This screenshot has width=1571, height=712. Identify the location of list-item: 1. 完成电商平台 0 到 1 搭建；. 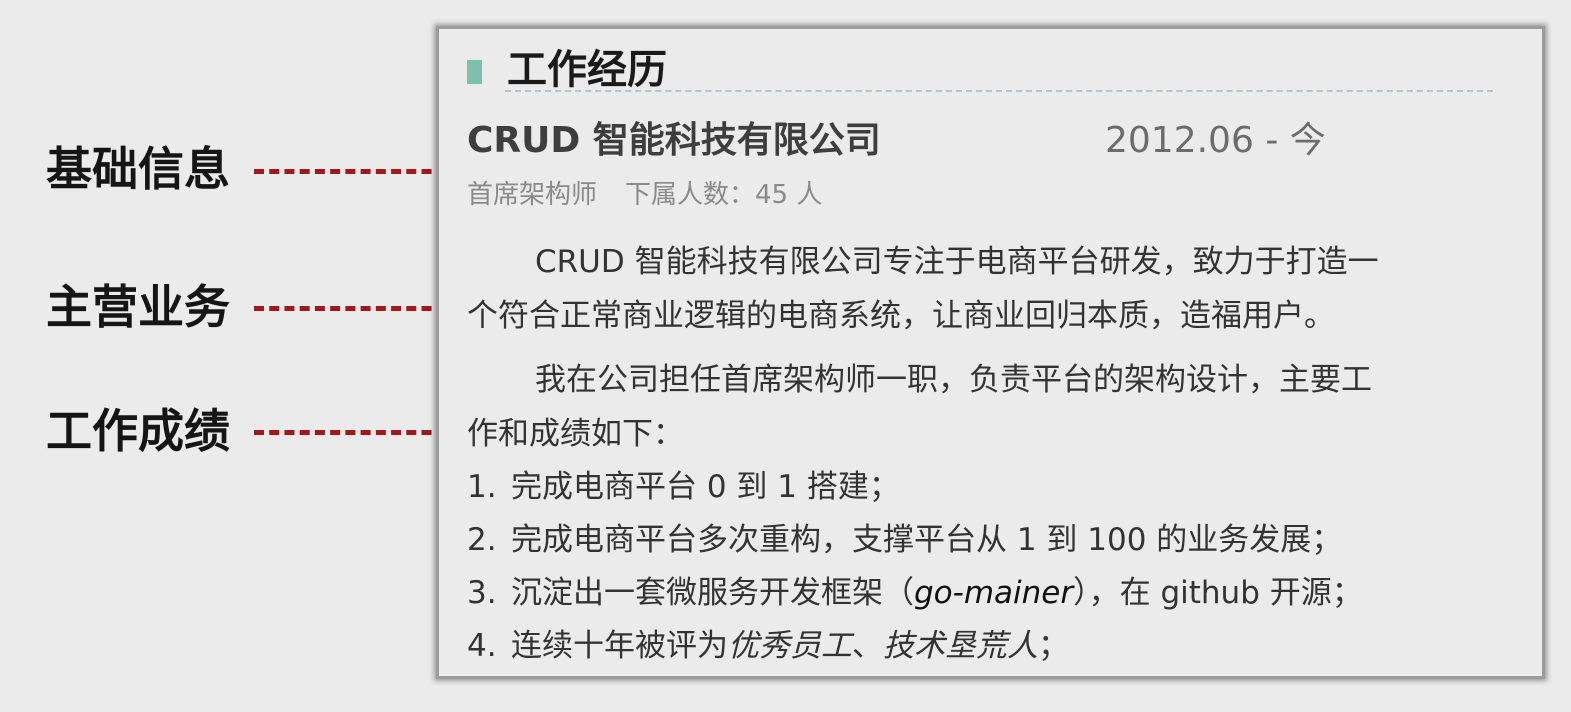
(987, 487).